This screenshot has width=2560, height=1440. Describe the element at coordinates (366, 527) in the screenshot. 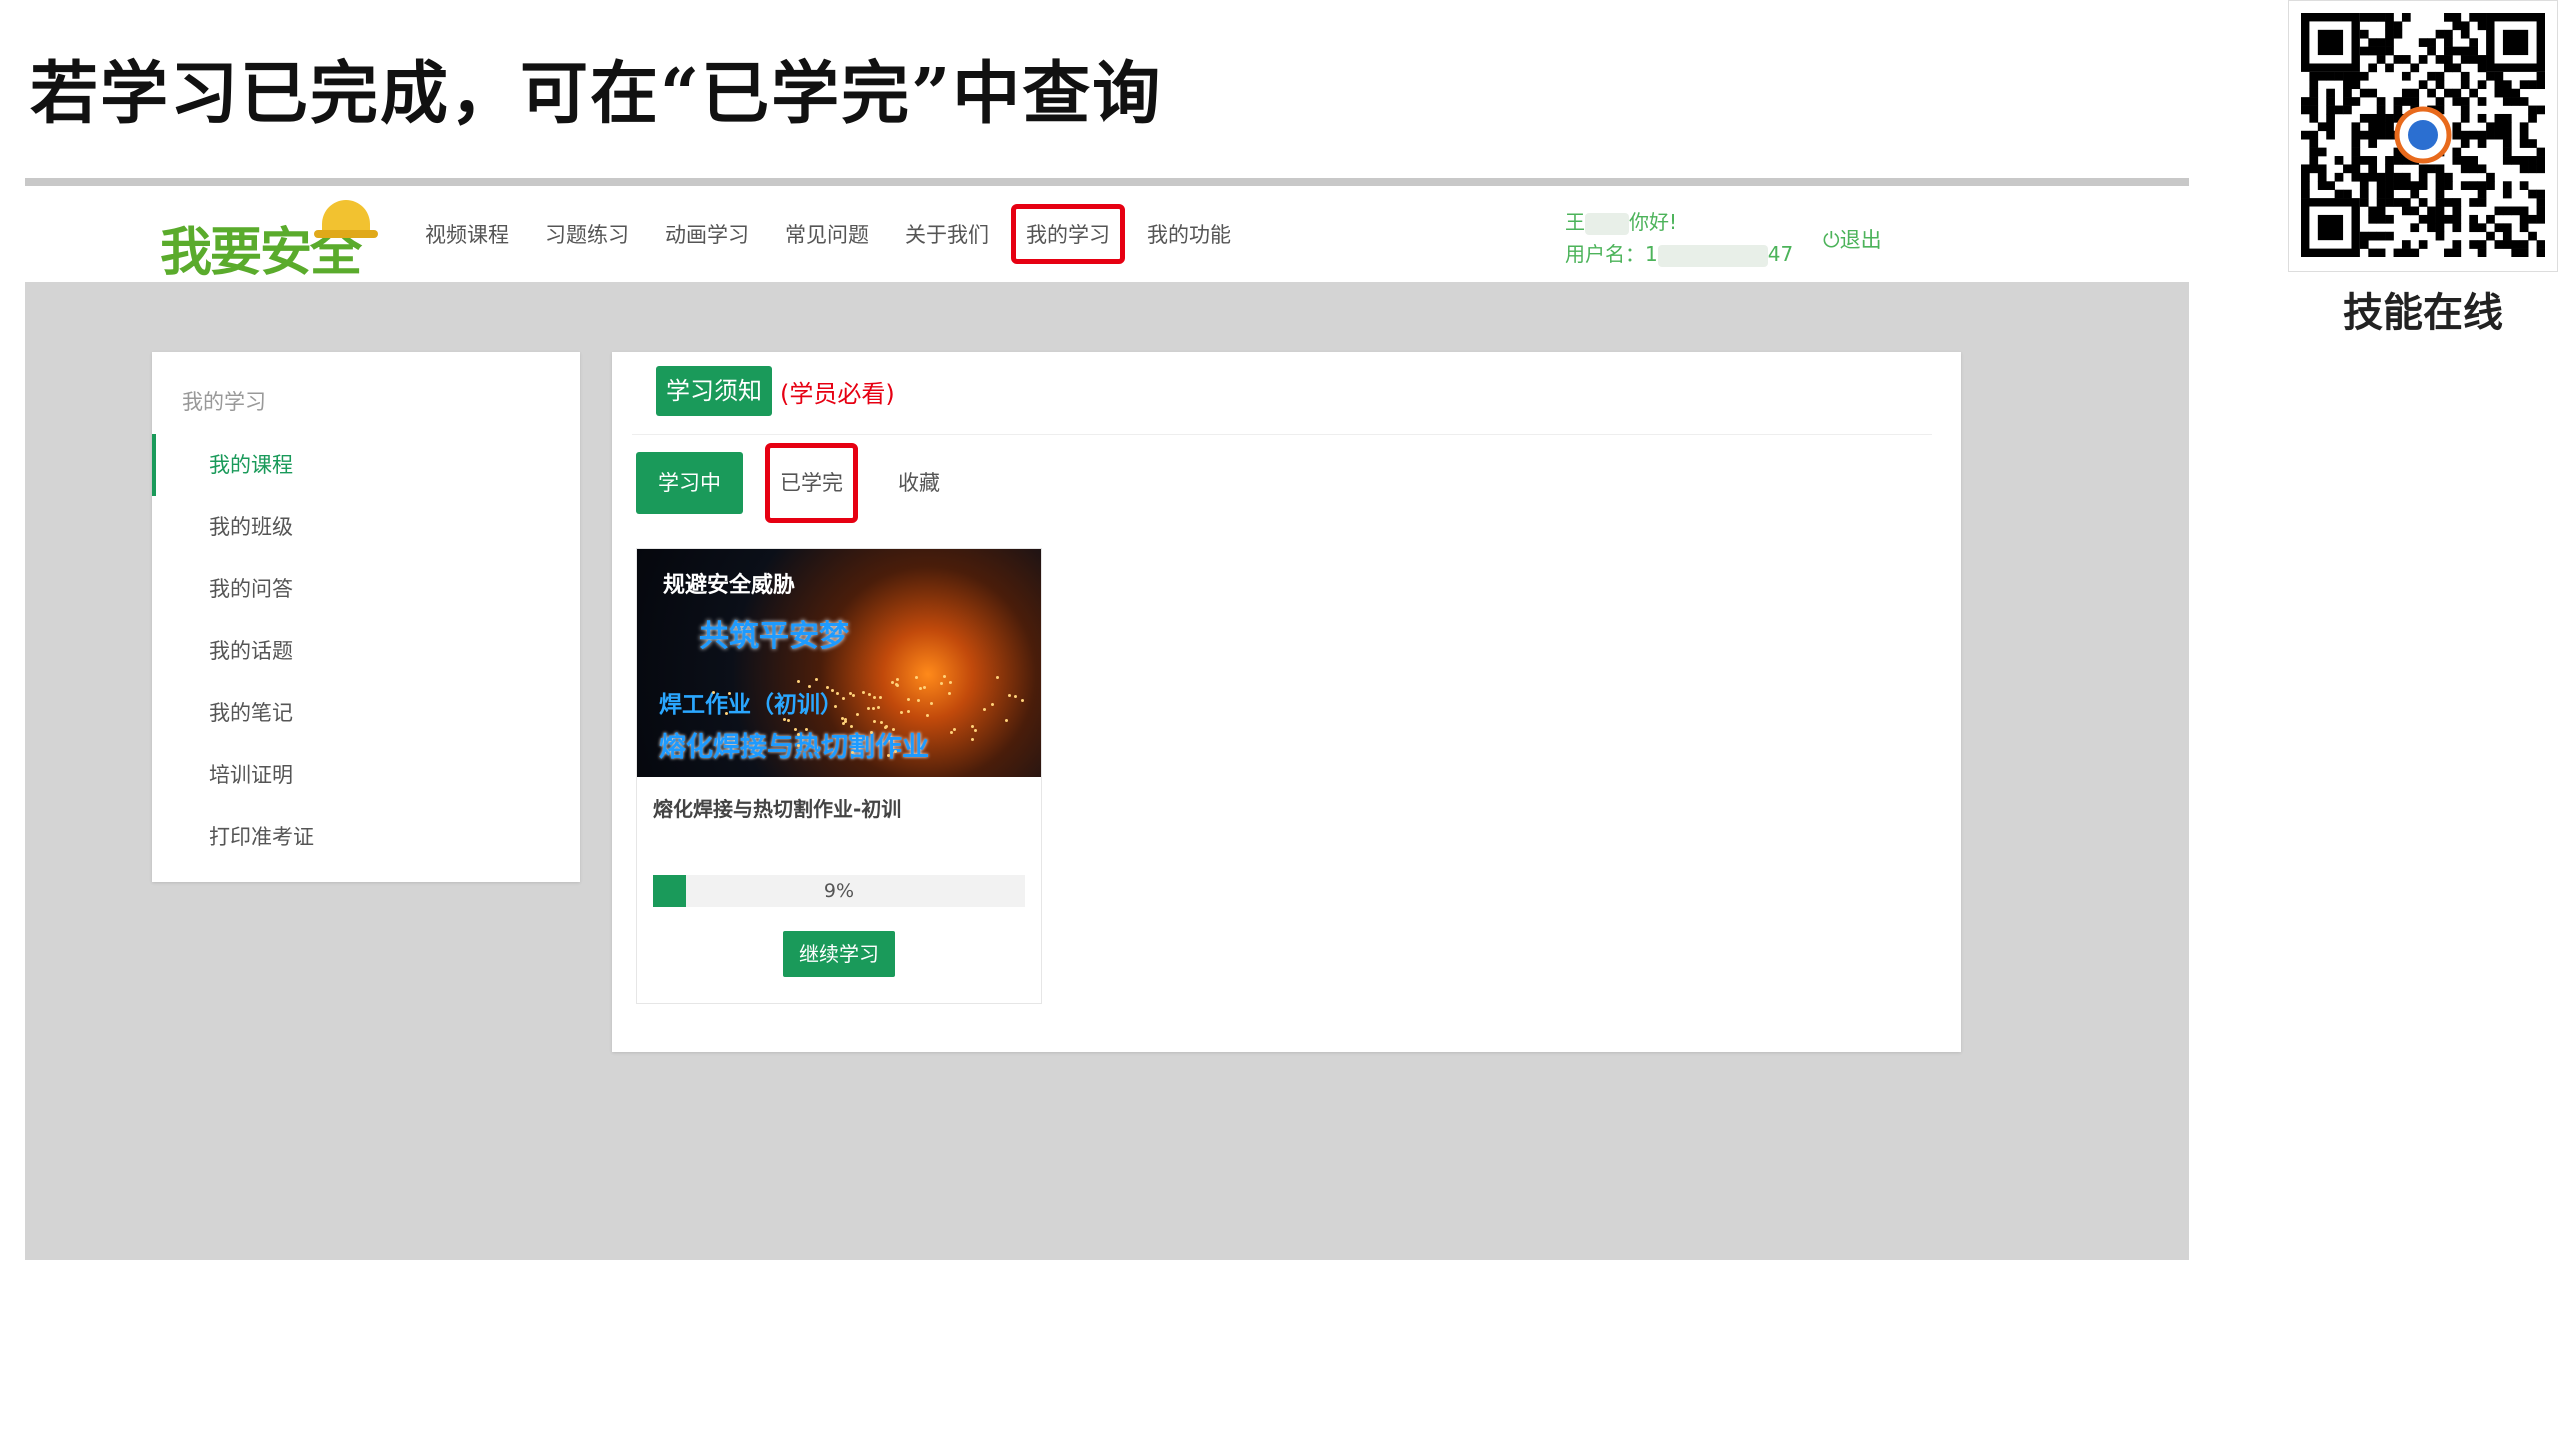

I see `sidebar-item-my-classes: 我的班级` at that location.